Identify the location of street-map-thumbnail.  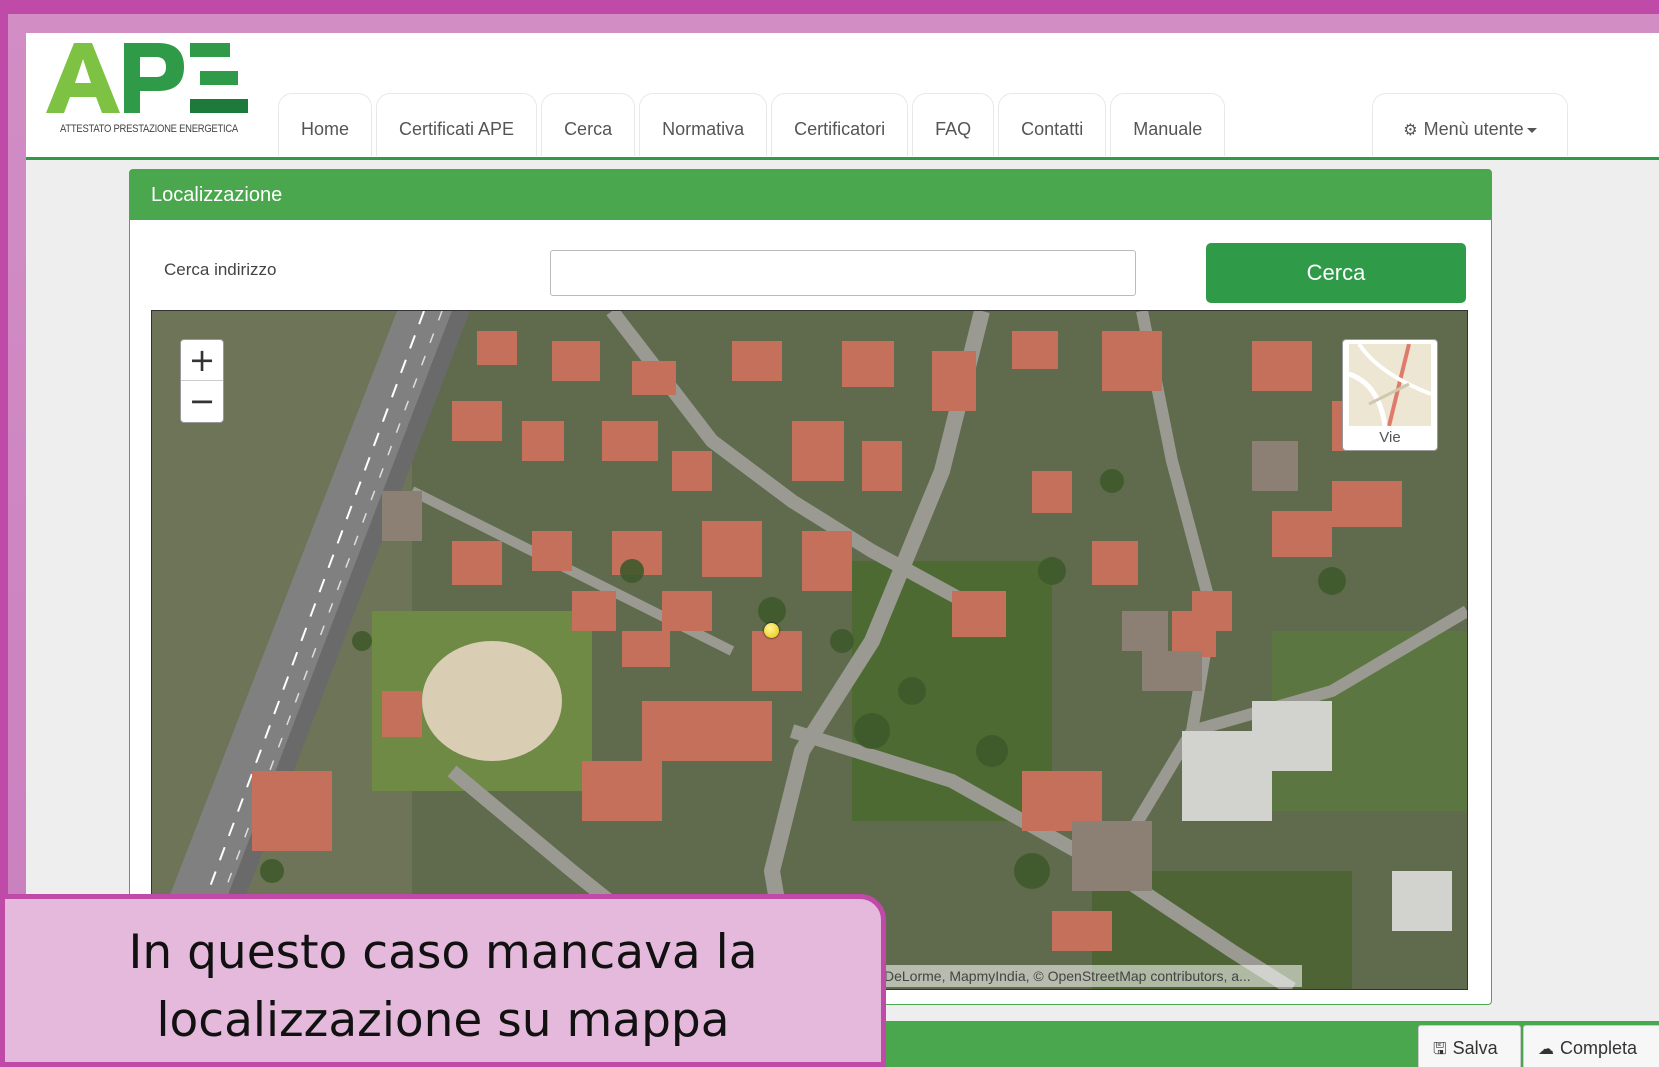
(1390, 385).